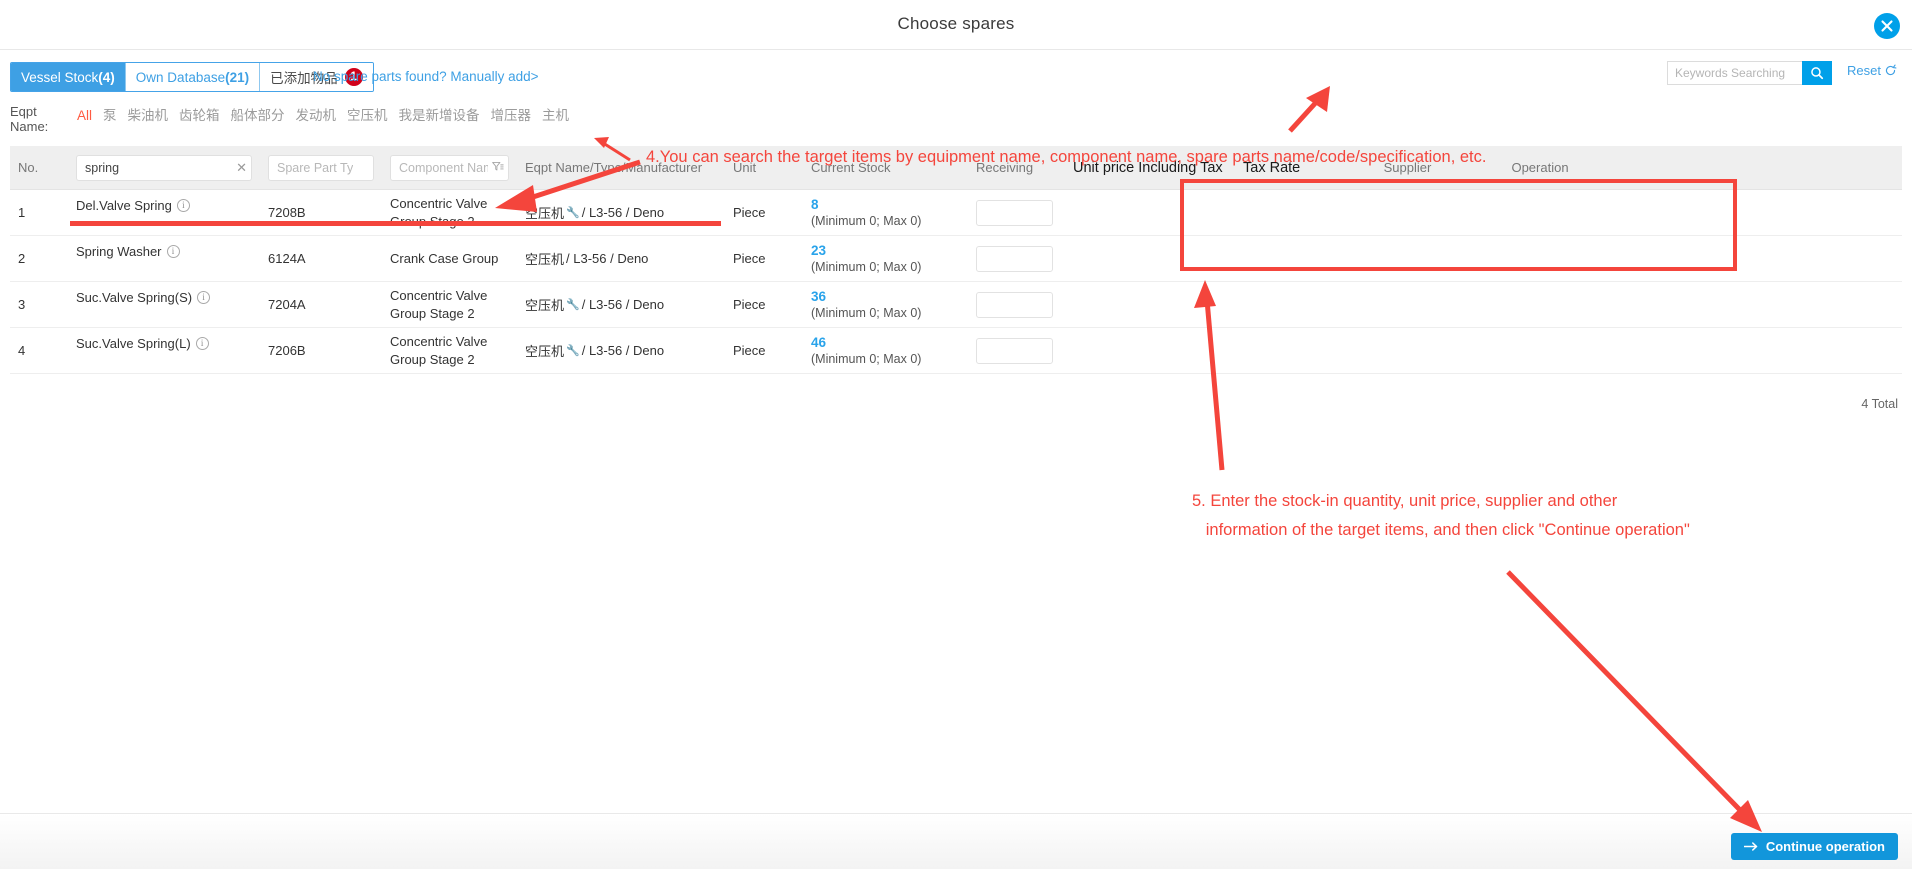 The width and height of the screenshot is (1912, 869). What do you see at coordinates (134, 297) in the screenshot?
I see `spare-name-text: Suc.Valve Spring(S)` at bounding box center [134, 297].